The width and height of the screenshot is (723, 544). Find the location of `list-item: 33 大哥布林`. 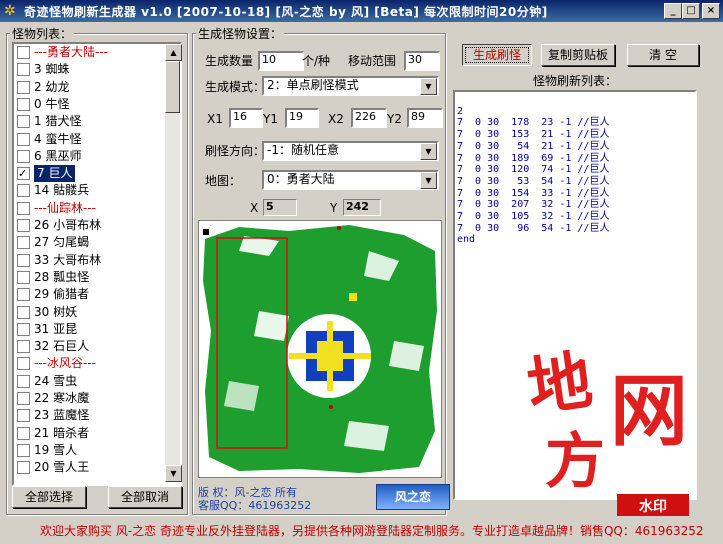

list-item: 33 大哥布林 is located at coordinates (90, 260).